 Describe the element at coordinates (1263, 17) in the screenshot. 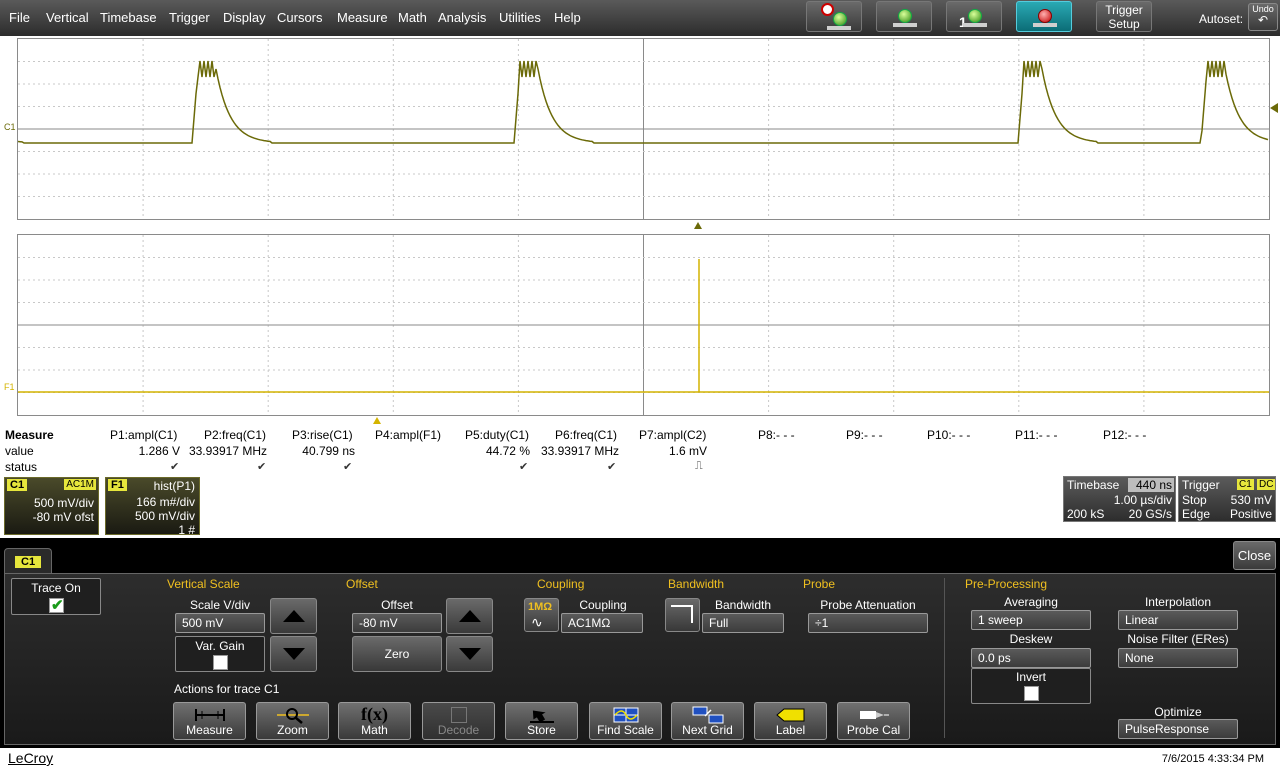

I see `undo-button: Undo ↶` at that location.